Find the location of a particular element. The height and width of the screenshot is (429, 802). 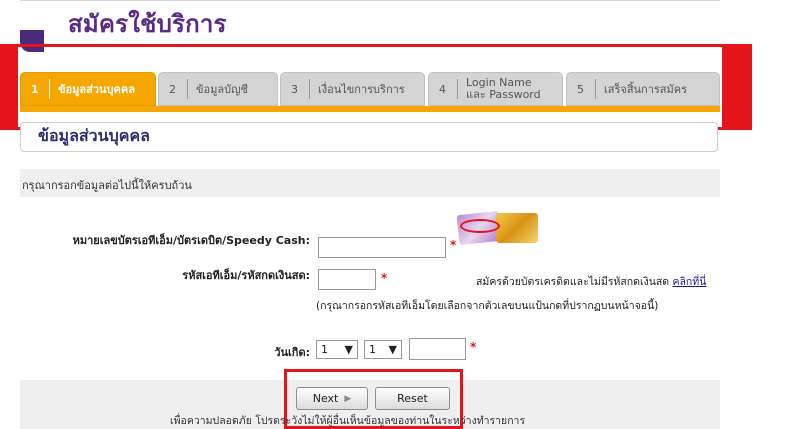

step-number: 5 is located at coordinates (580, 89).